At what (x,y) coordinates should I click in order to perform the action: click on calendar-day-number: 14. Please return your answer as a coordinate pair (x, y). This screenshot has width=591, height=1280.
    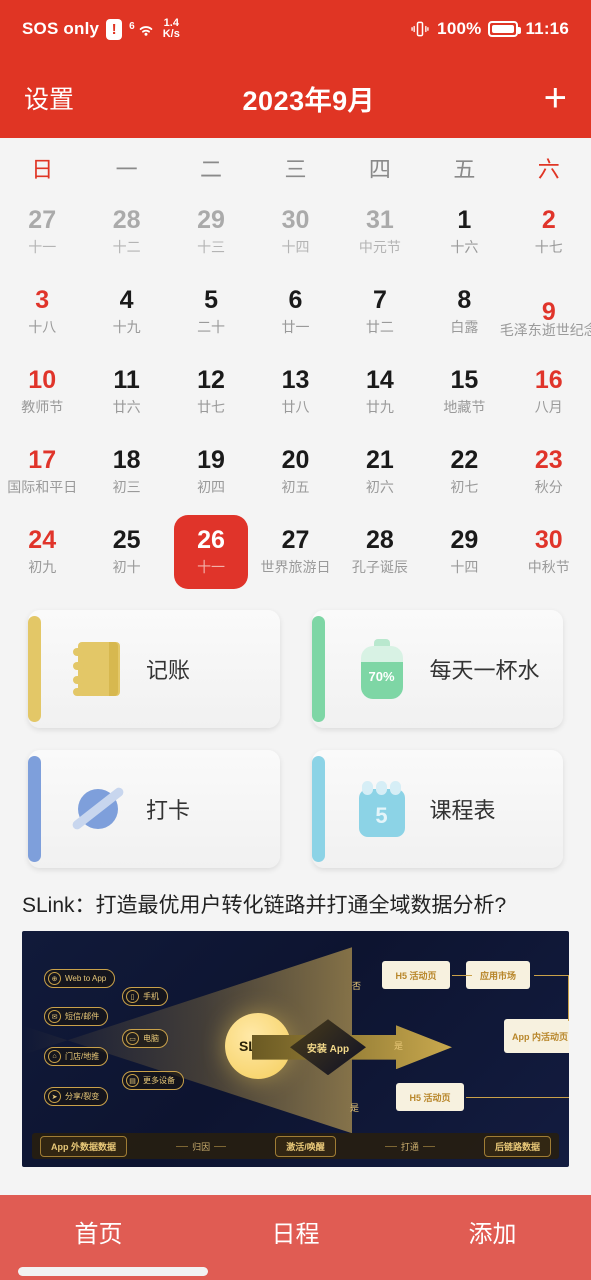
    Looking at the image, I should click on (380, 380).